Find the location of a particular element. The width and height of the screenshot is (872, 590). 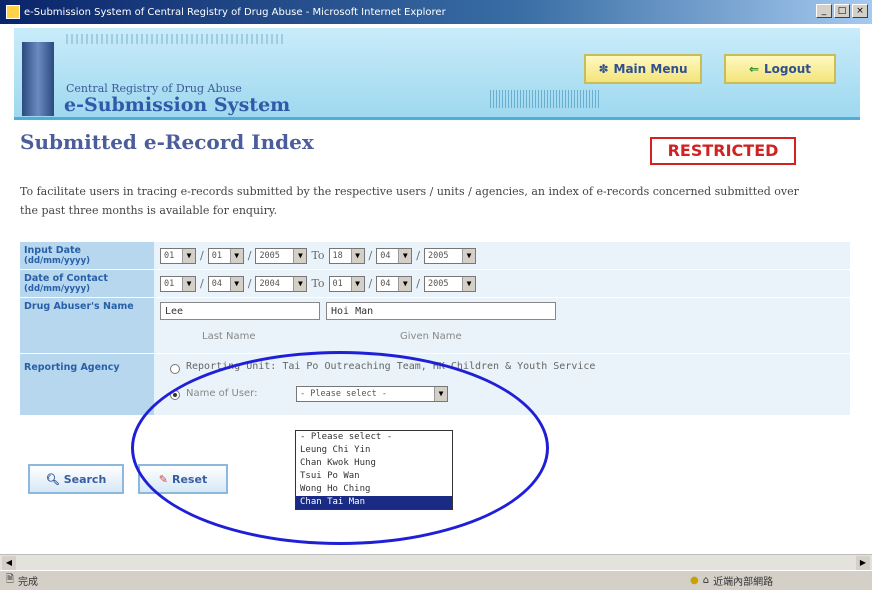

given-name-input: Hoi Man is located at coordinates (441, 311).